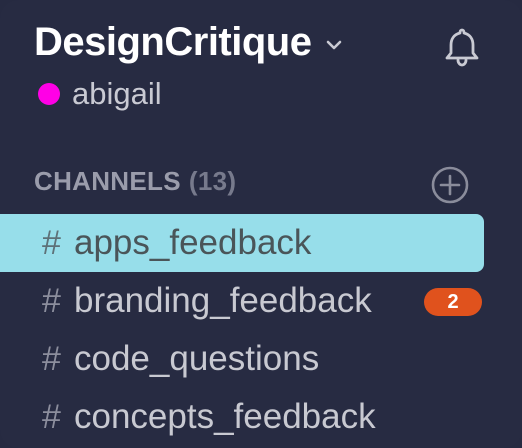 This screenshot has height=448, width=522. I want to click on chevron-down-icon, so click(334, 45).